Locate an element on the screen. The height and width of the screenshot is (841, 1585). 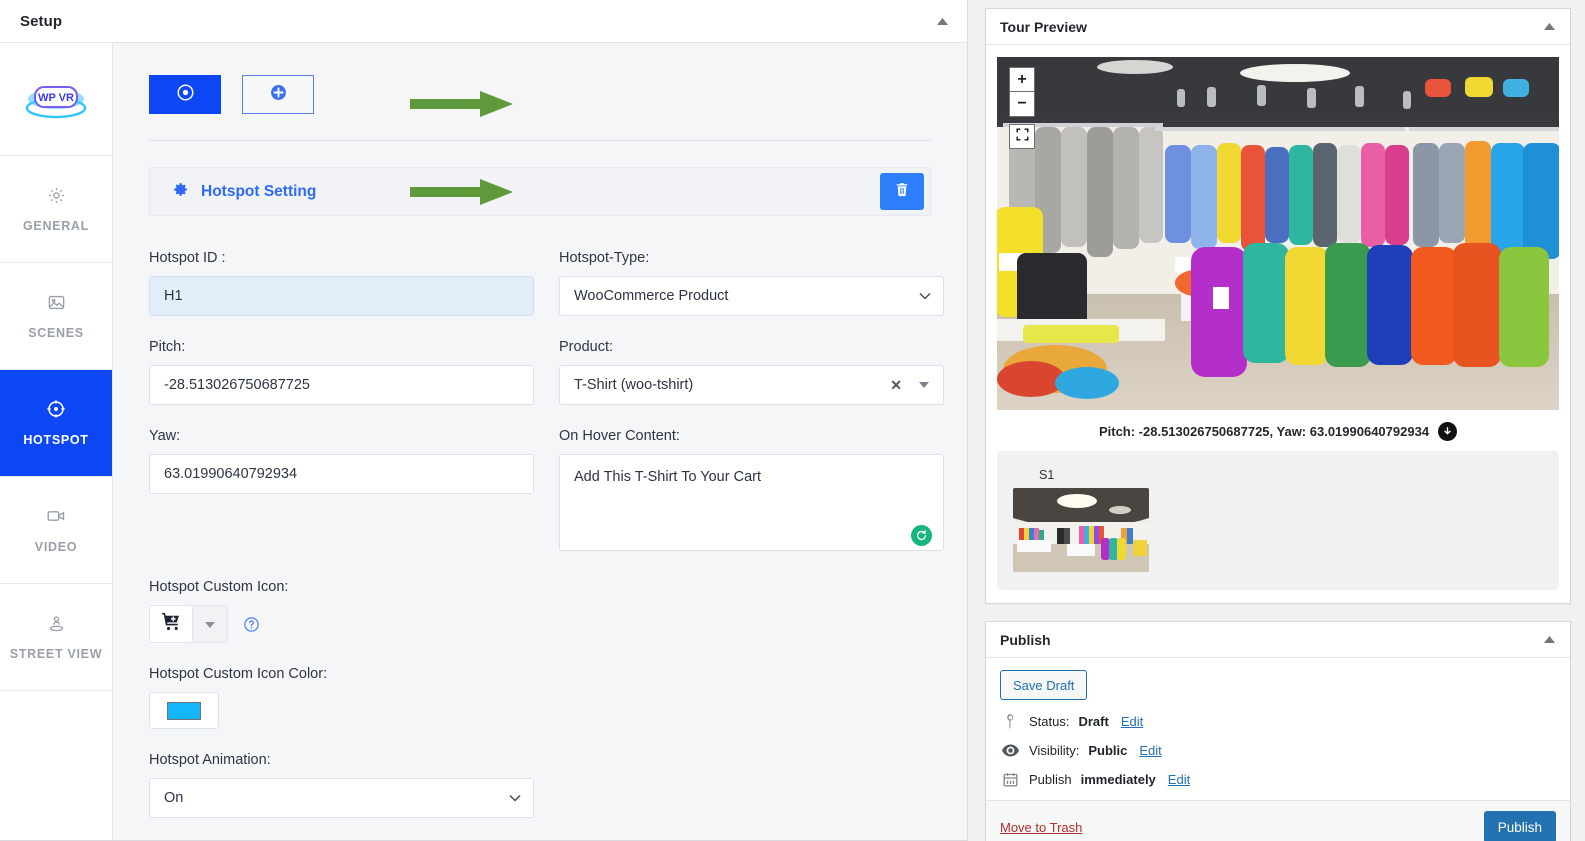
sidebar-item-street-view: STREET VIEW is located at coordinates (56, 637).